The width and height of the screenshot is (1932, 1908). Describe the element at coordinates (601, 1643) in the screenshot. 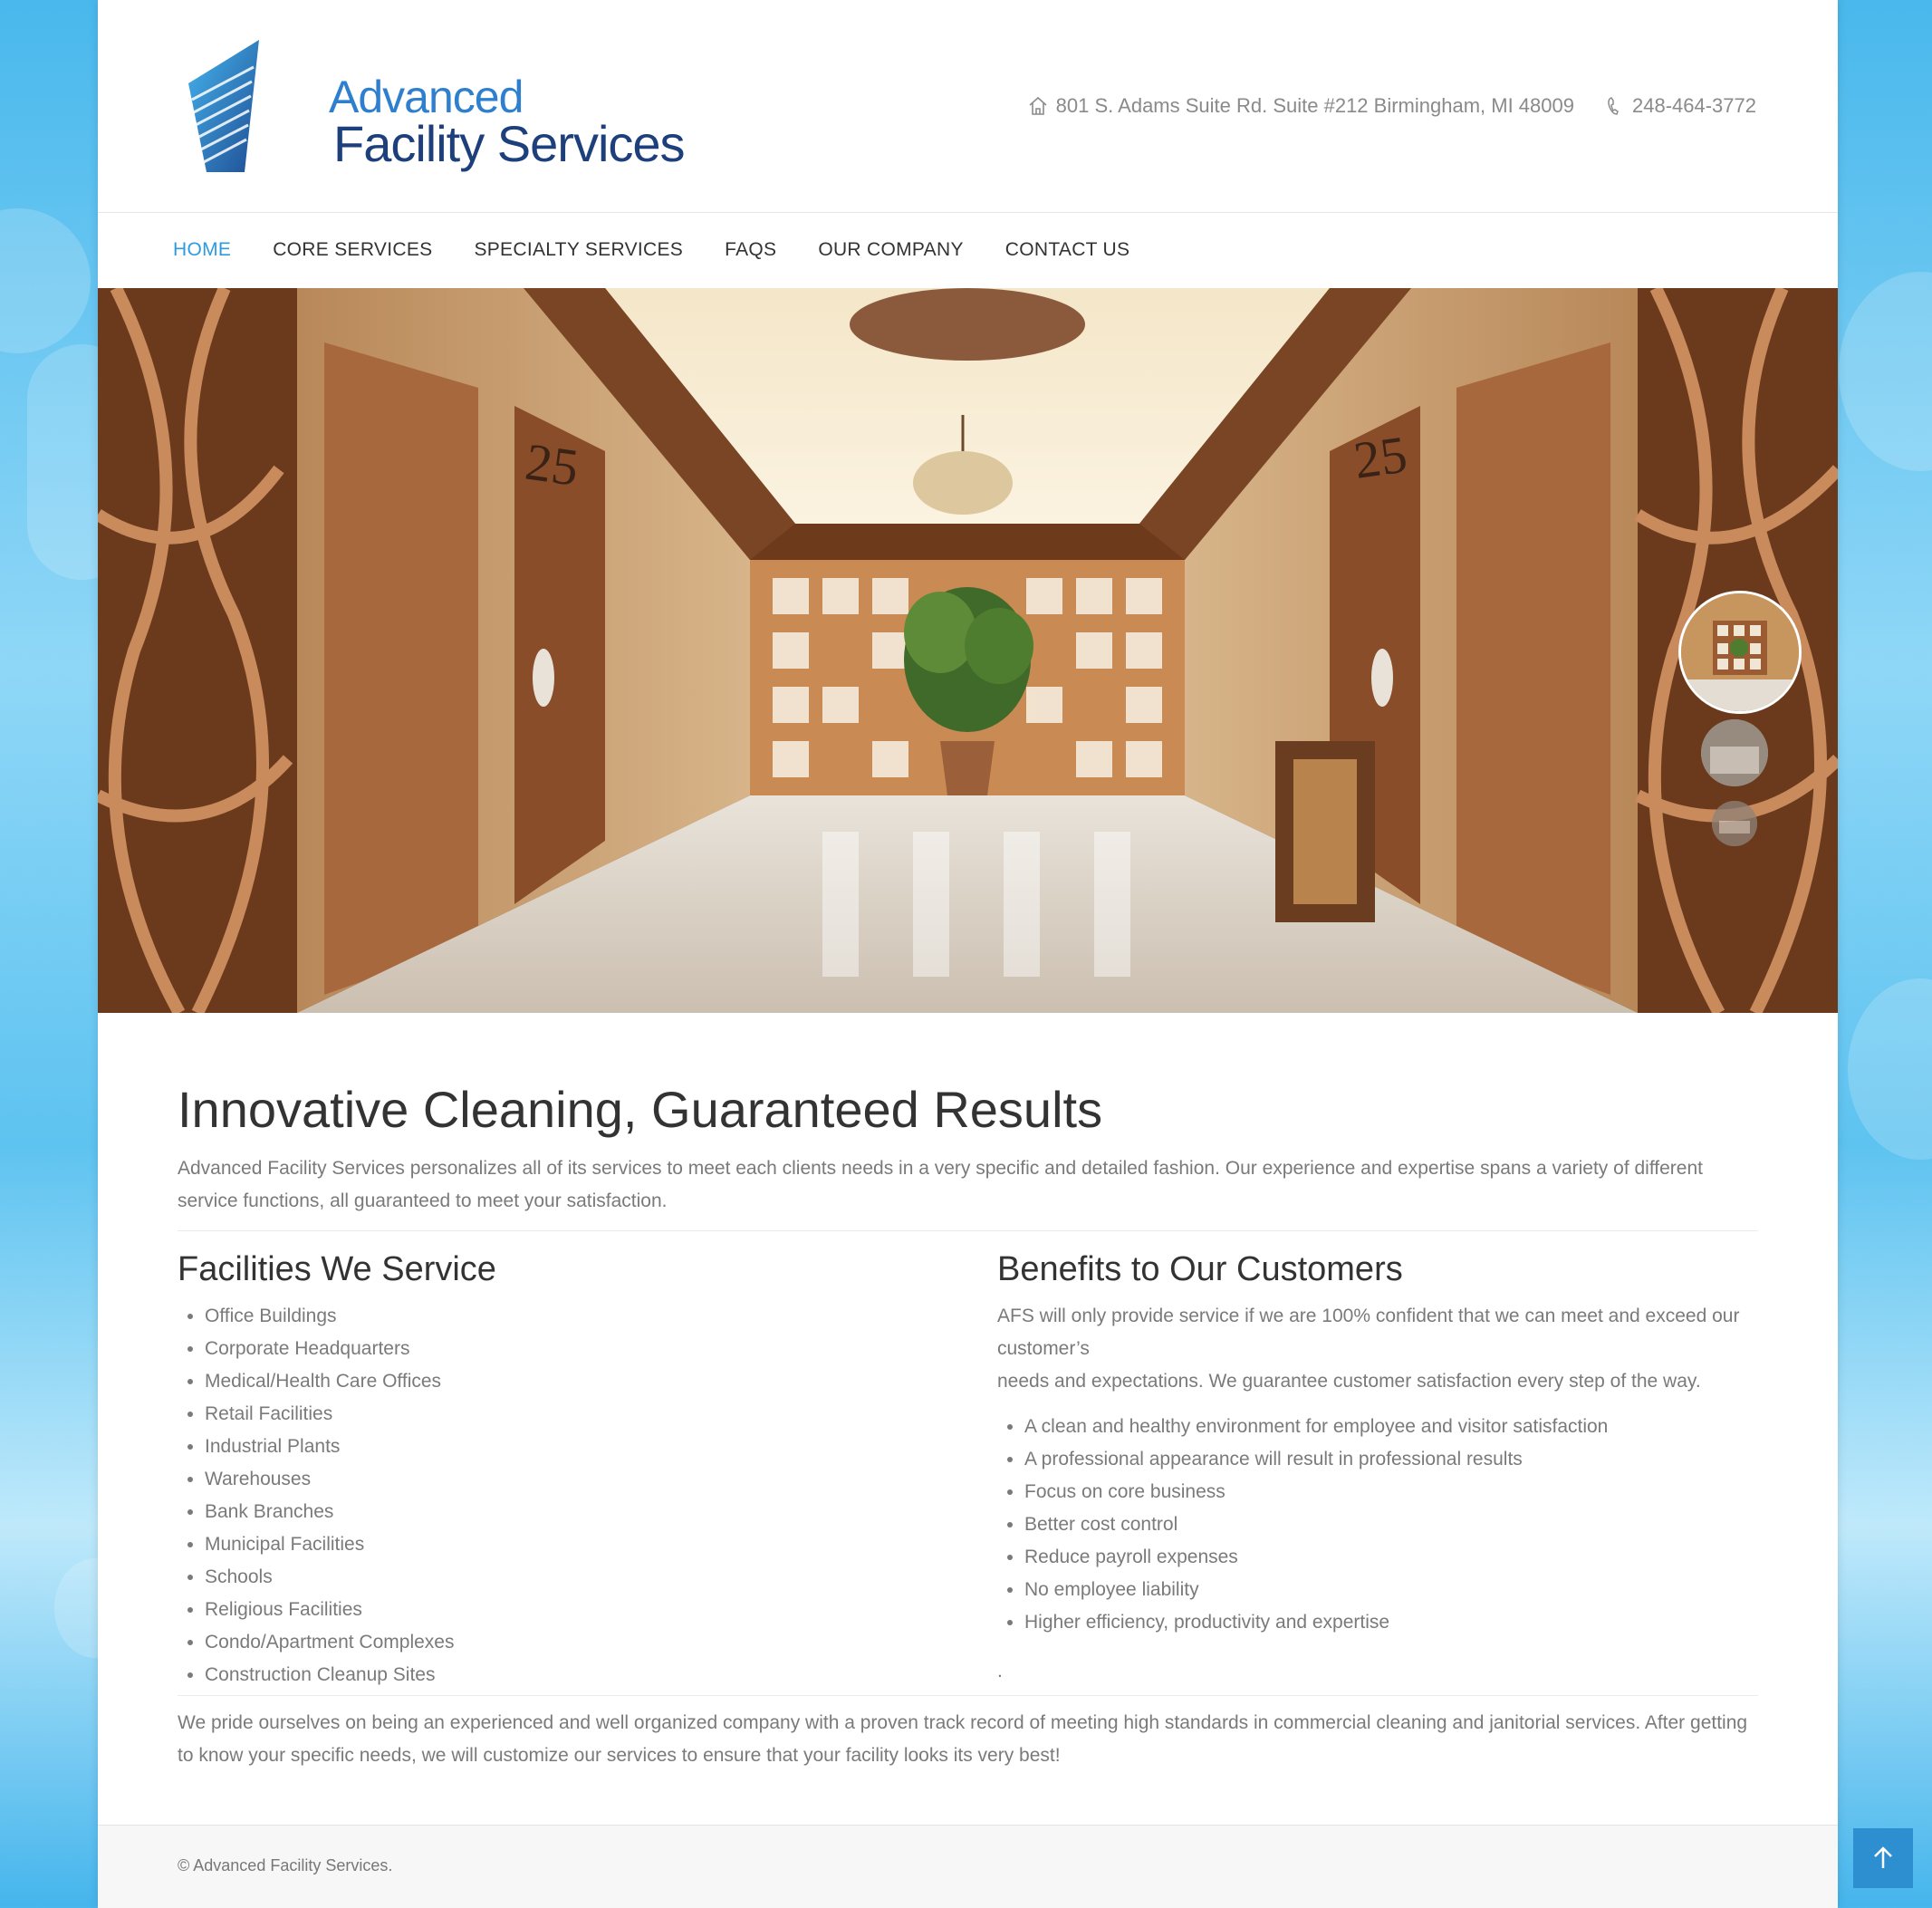

I see `list-item: Condo/Apartment Complexes` at that location.